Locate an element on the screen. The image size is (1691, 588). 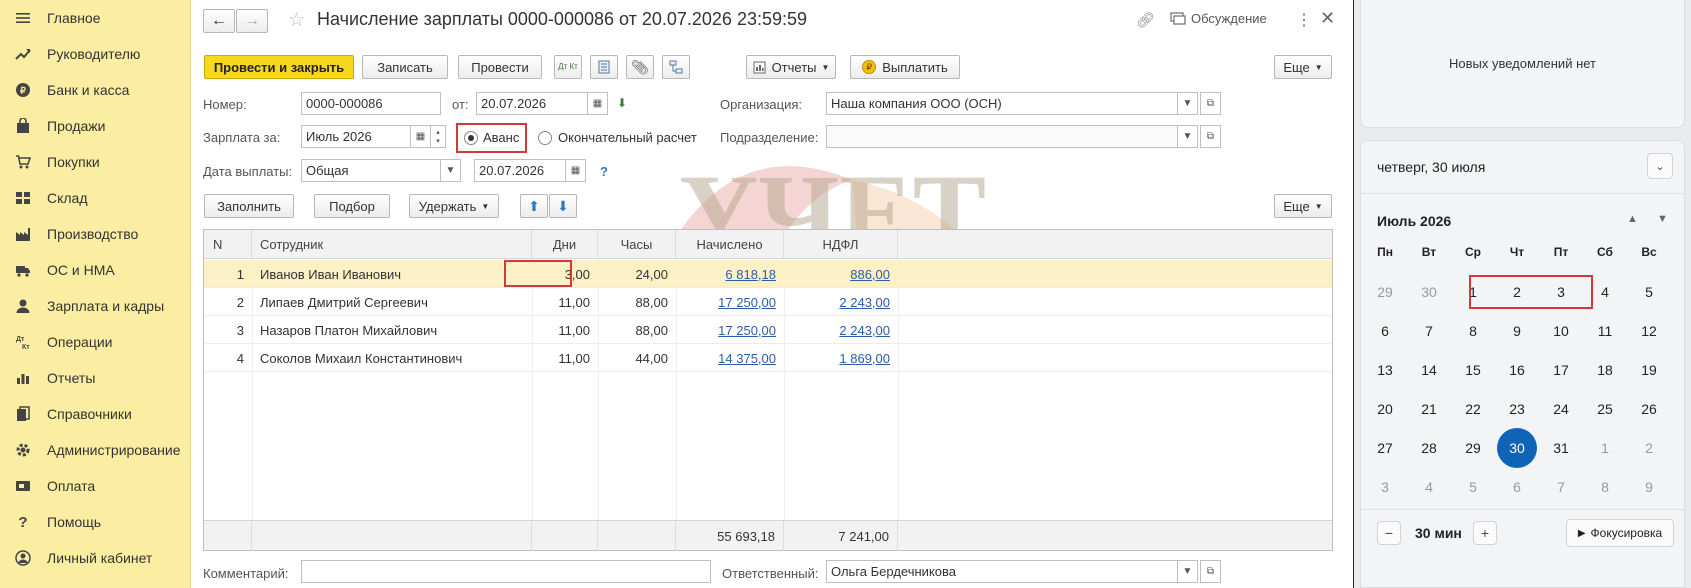
collapse-calendar-button: ⌄ is located at coordinates (1660, 166).